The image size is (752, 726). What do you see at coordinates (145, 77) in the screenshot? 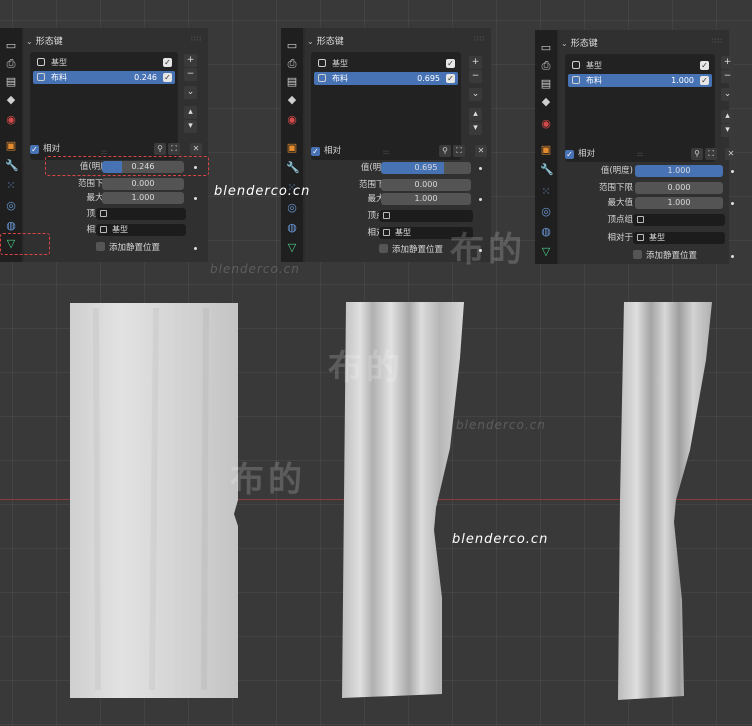
I see `shape-key-value: 0.246` at bounding box center [145, 77].